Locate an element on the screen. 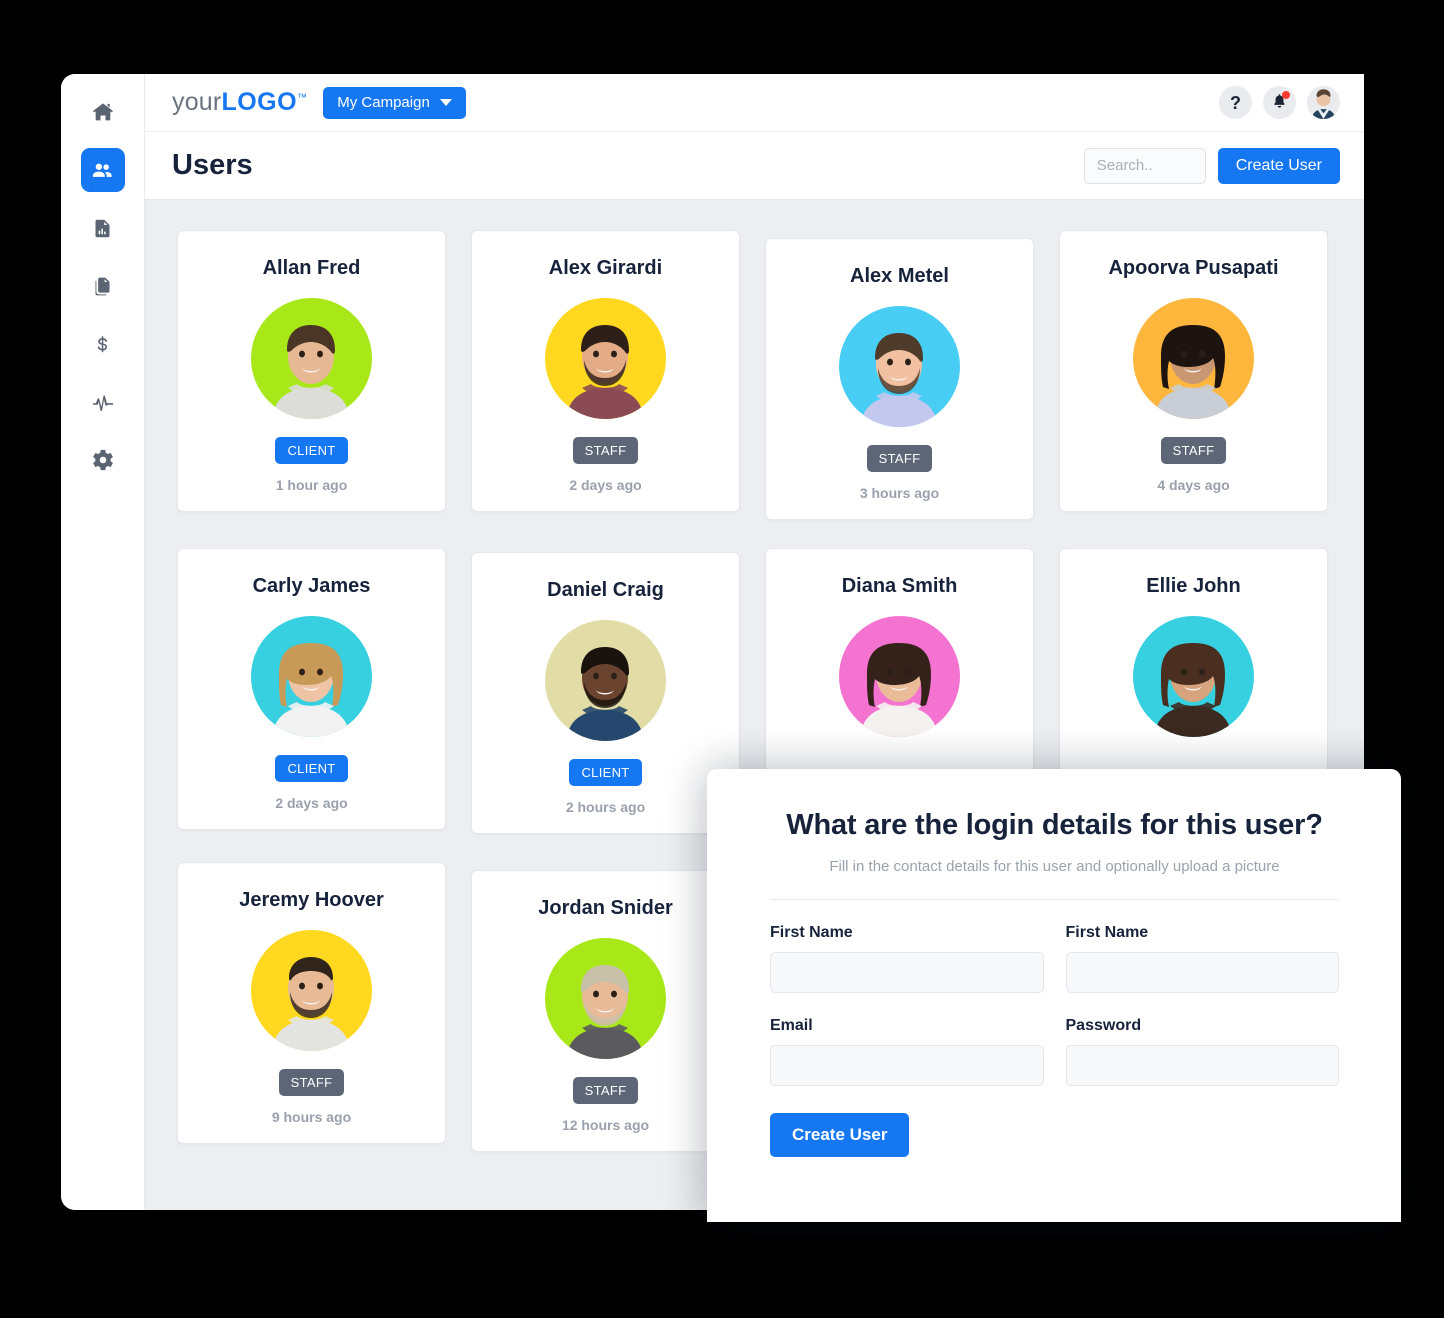  sidebar-item-users is located at coordinates (102, 170).